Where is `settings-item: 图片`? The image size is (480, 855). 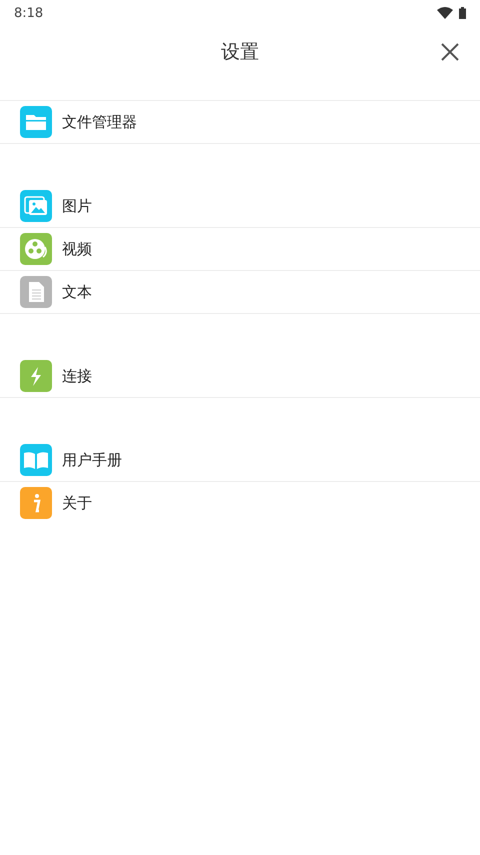 settings-item: 图片 is located at coordinates (240, 206).